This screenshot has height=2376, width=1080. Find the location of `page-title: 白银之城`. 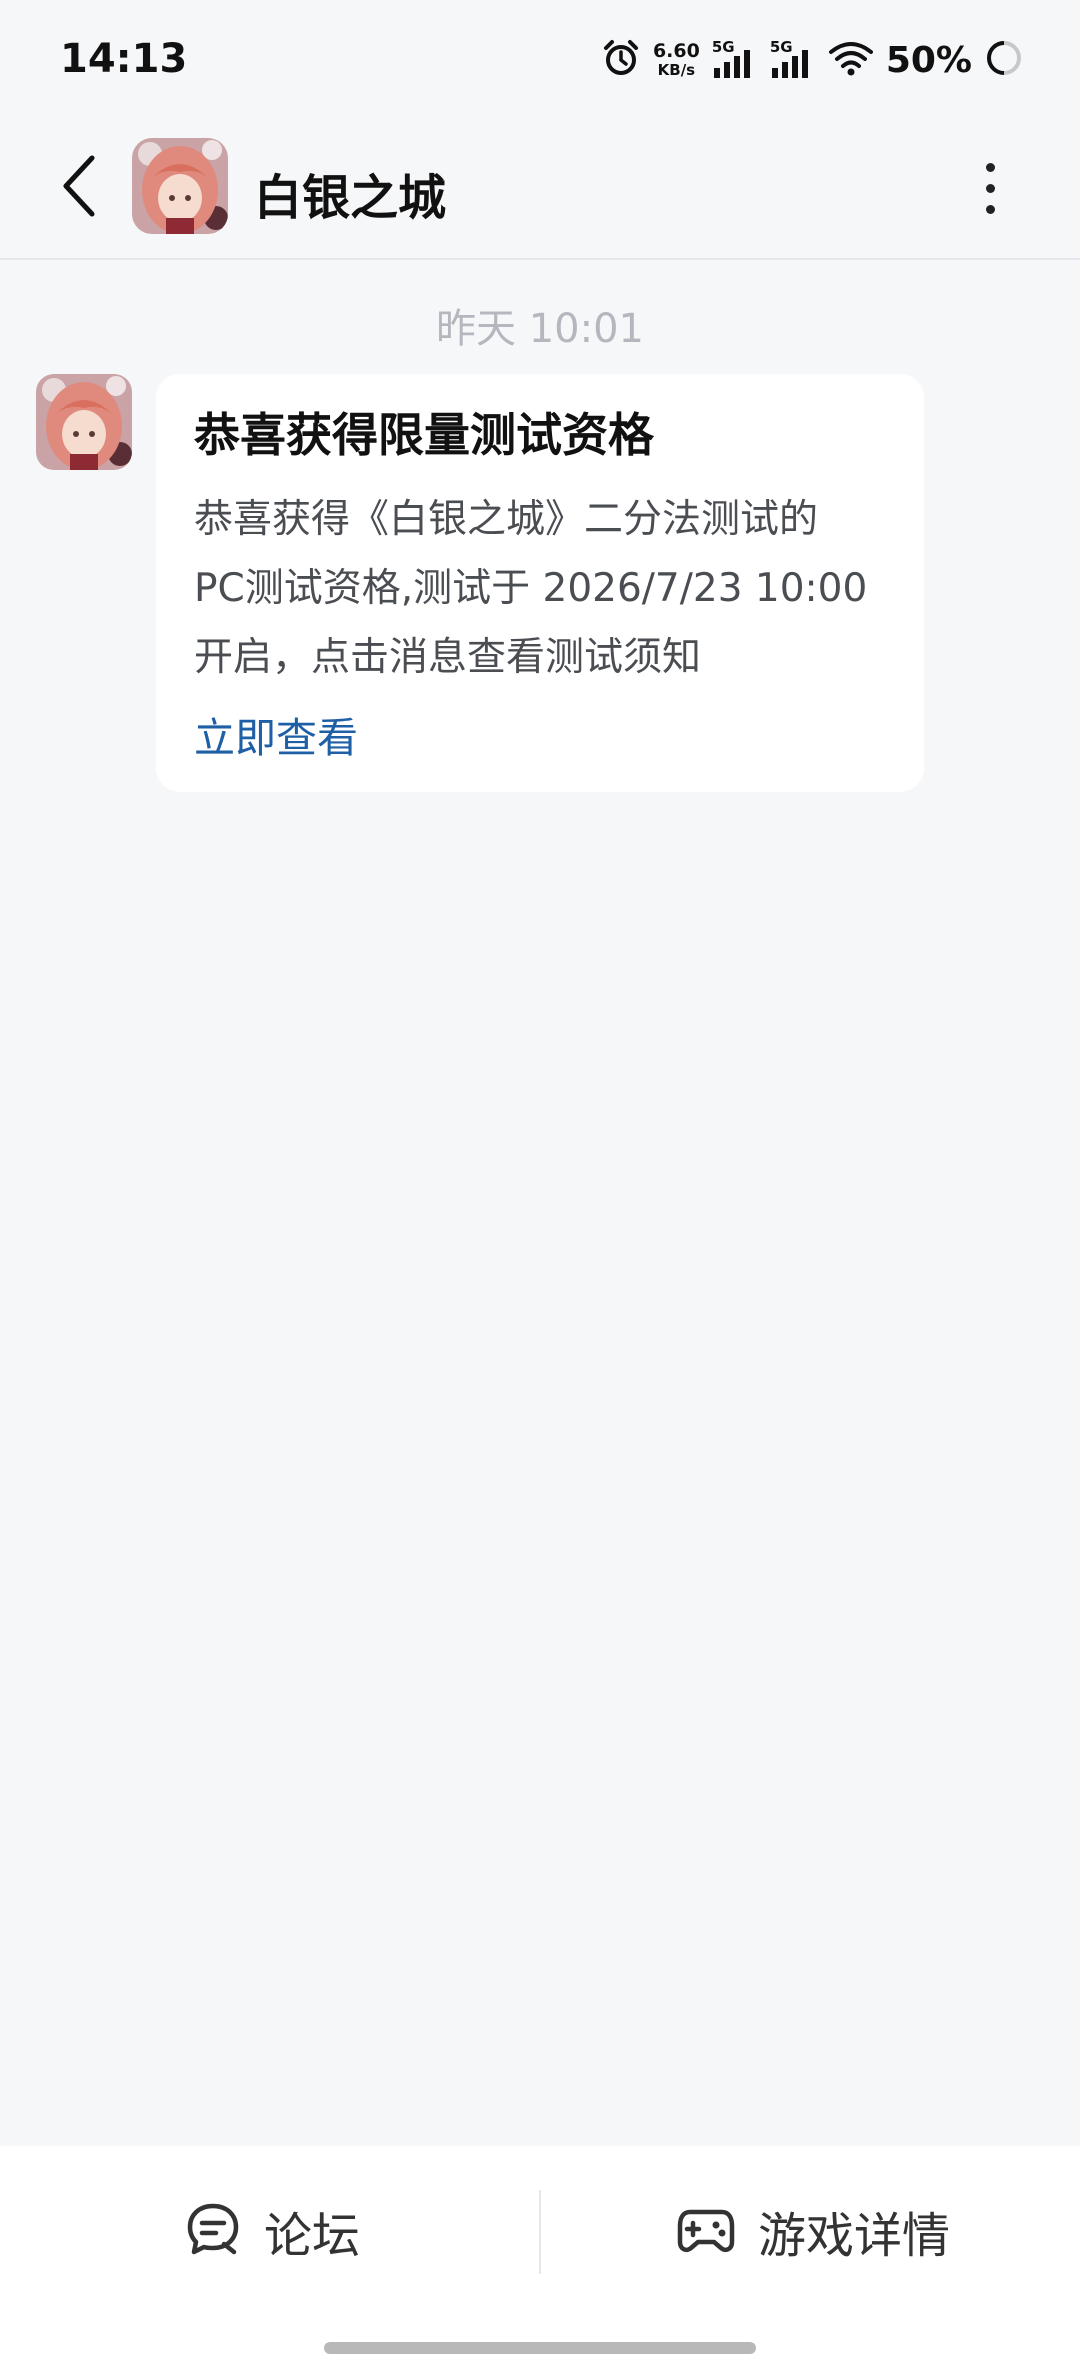

page-title: 白银之城 is located at coordinates (350, 198).